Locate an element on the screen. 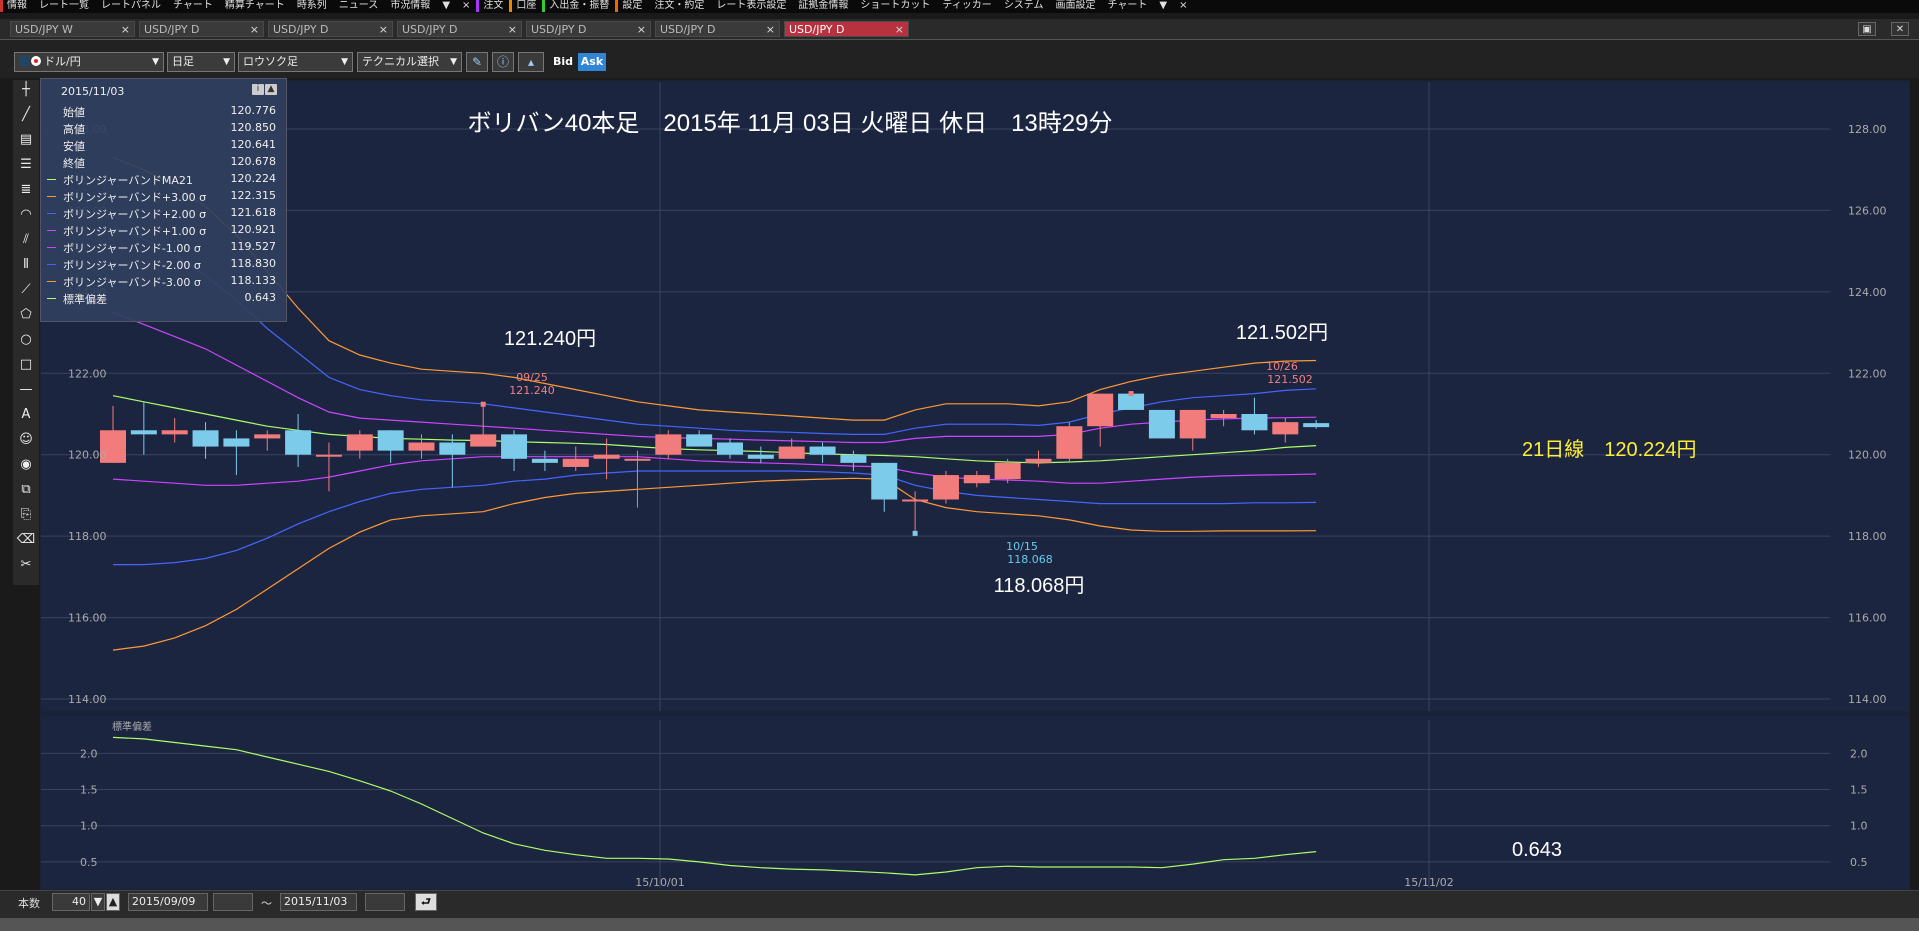 The image size is (1919, 931). bars-count-label: 本数 is located at coordinates (29, 903).